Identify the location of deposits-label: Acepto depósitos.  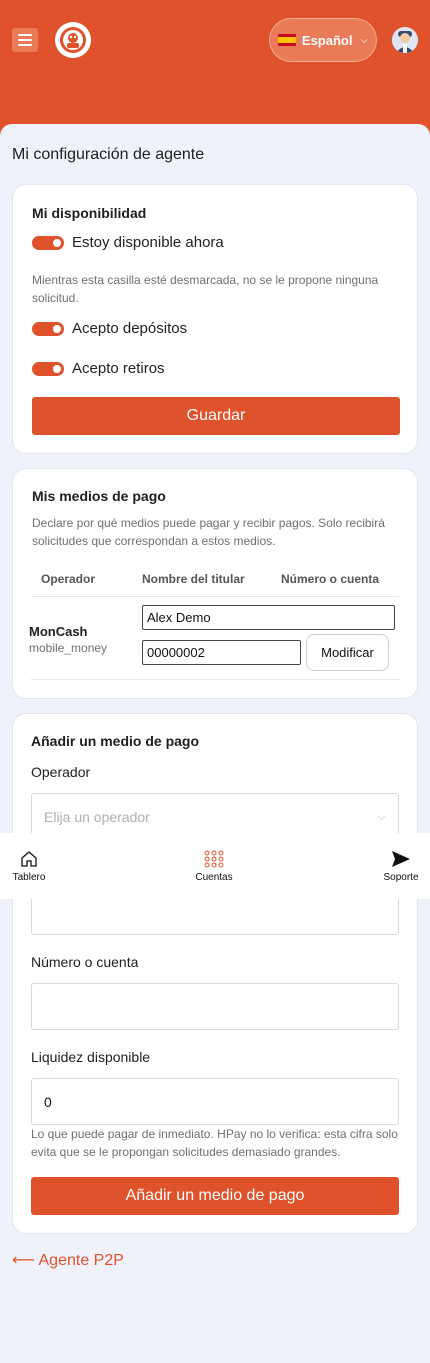
(130, 328).